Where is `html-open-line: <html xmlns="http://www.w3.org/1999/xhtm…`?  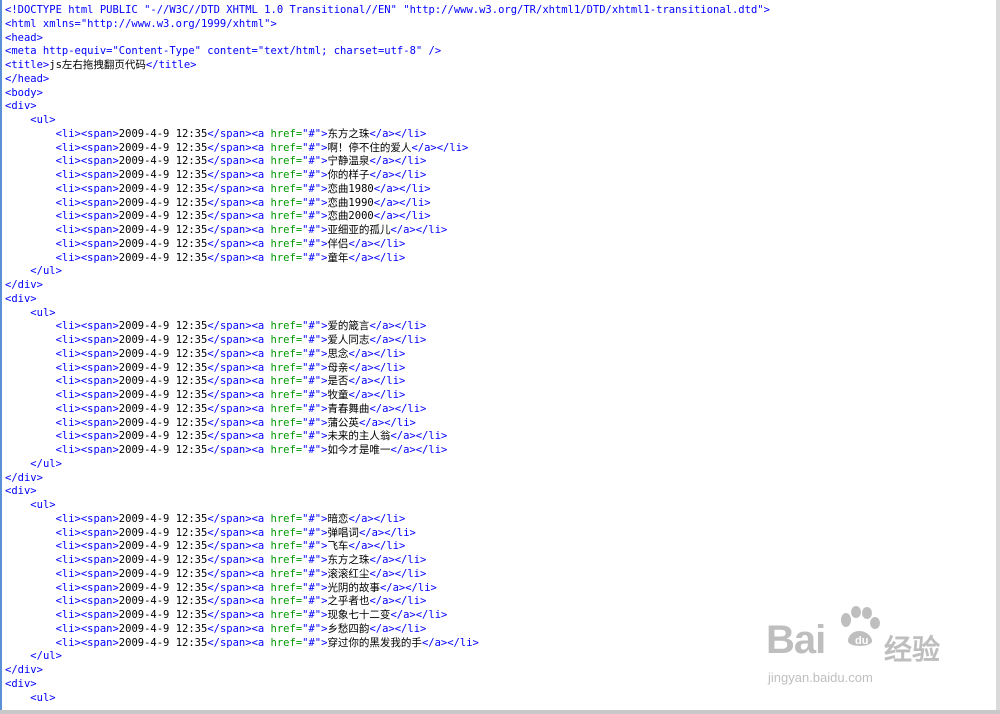 html-open-line: <html xmlns="http://www.w3.org/1999/xhtm… is located at coordinates (387, 25).